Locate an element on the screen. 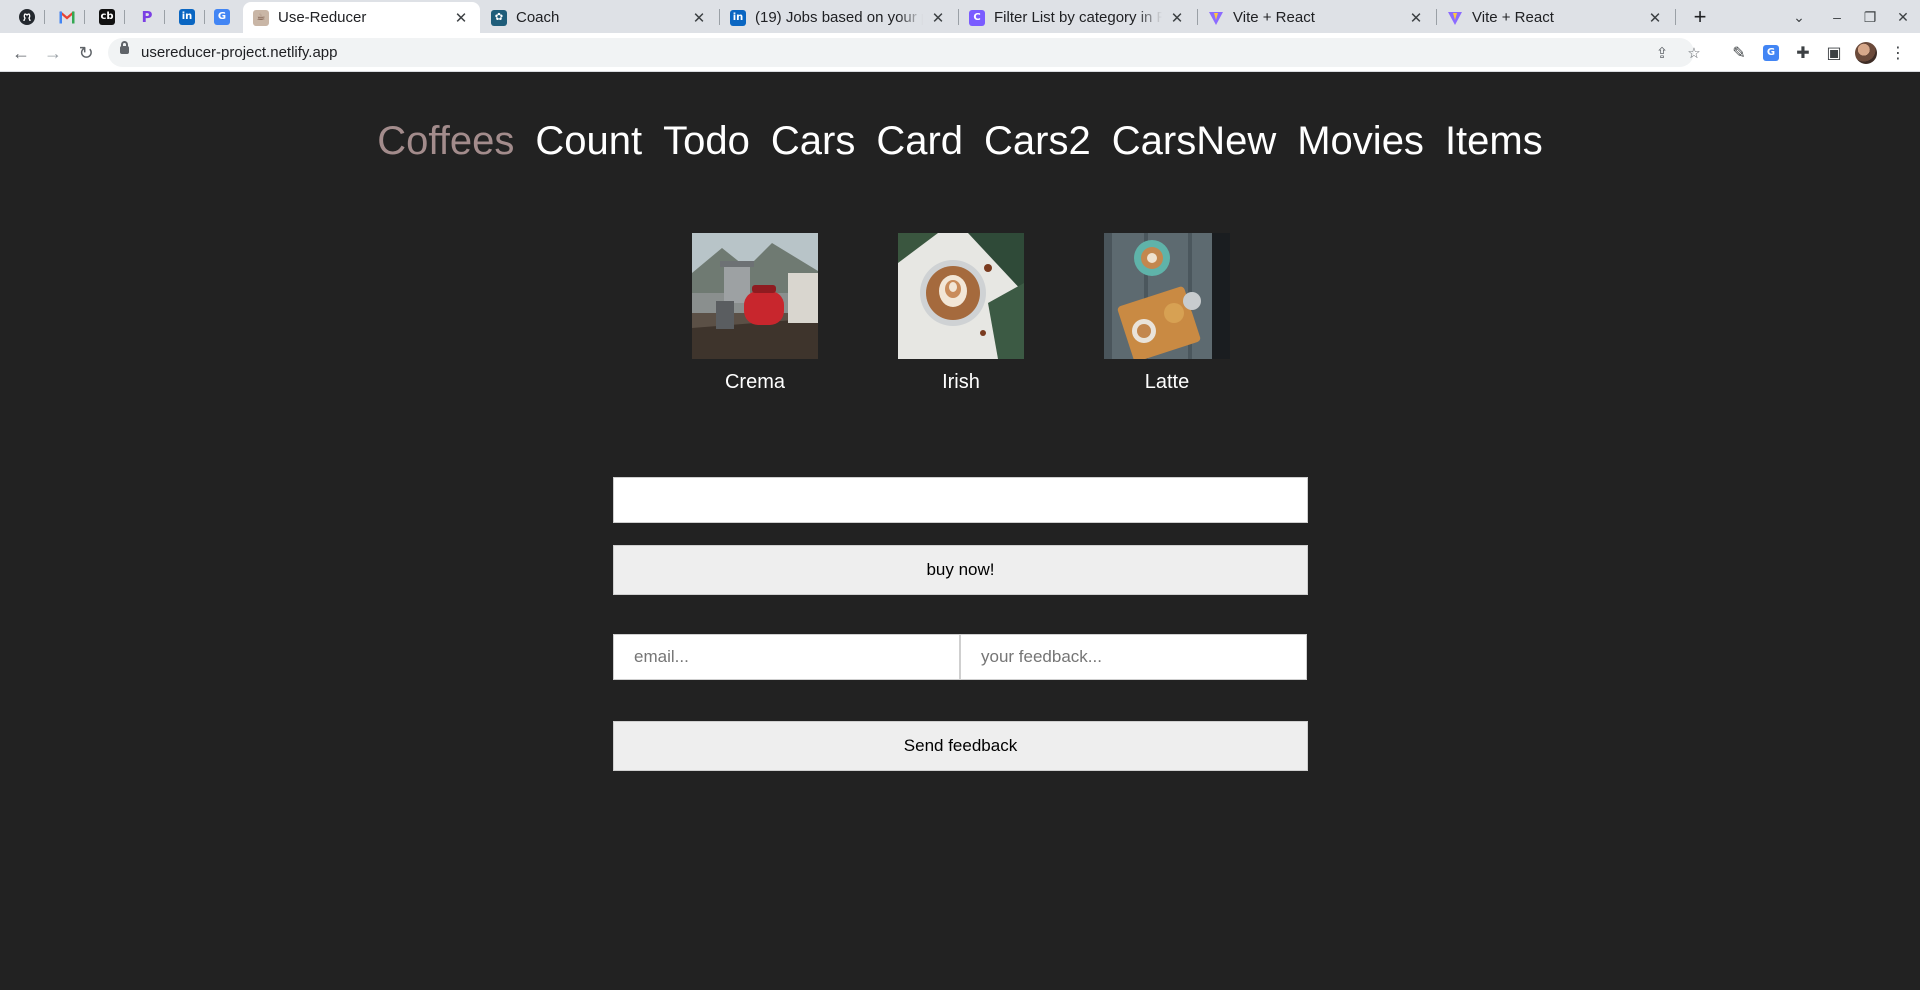  tab-title: (19) Jobs based on your preferences is located at coordinates (839, 17).